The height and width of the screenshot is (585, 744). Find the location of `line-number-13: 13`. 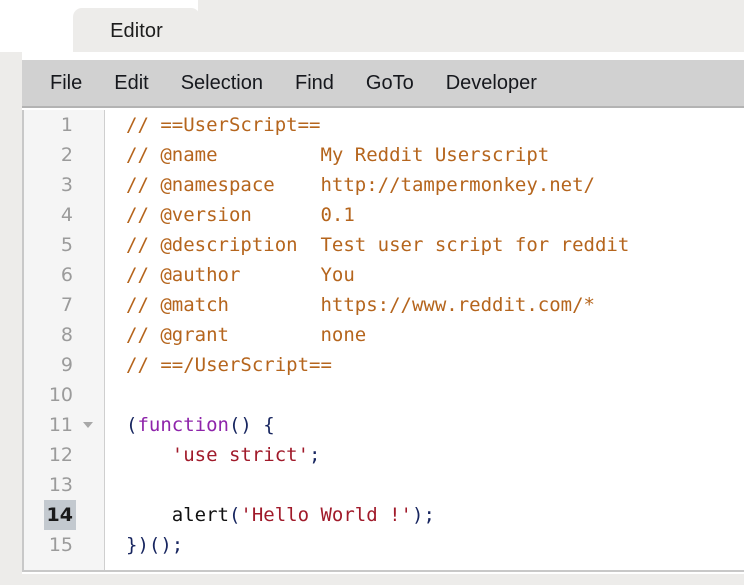

line-number-13: 13 is located at coordinates (64, 485).